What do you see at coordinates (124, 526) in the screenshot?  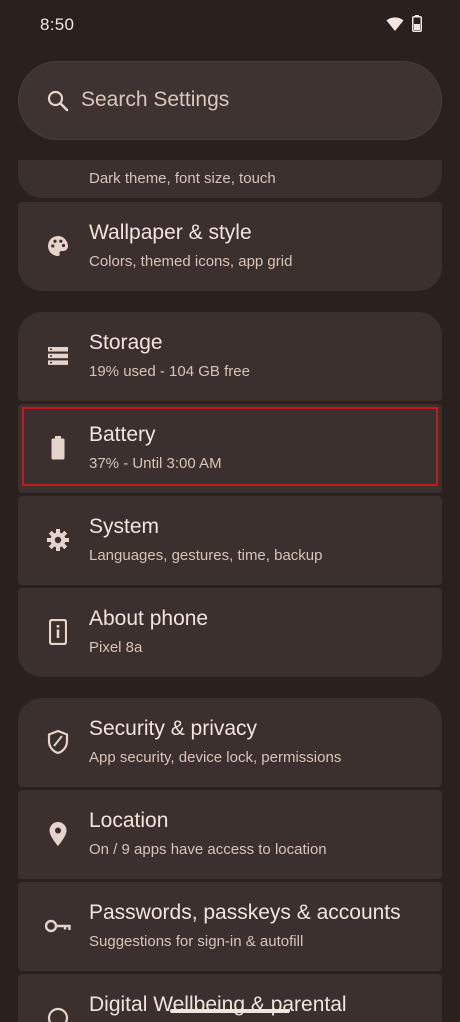 I see `settings-item-title: System` at bounding box center [124, 526].